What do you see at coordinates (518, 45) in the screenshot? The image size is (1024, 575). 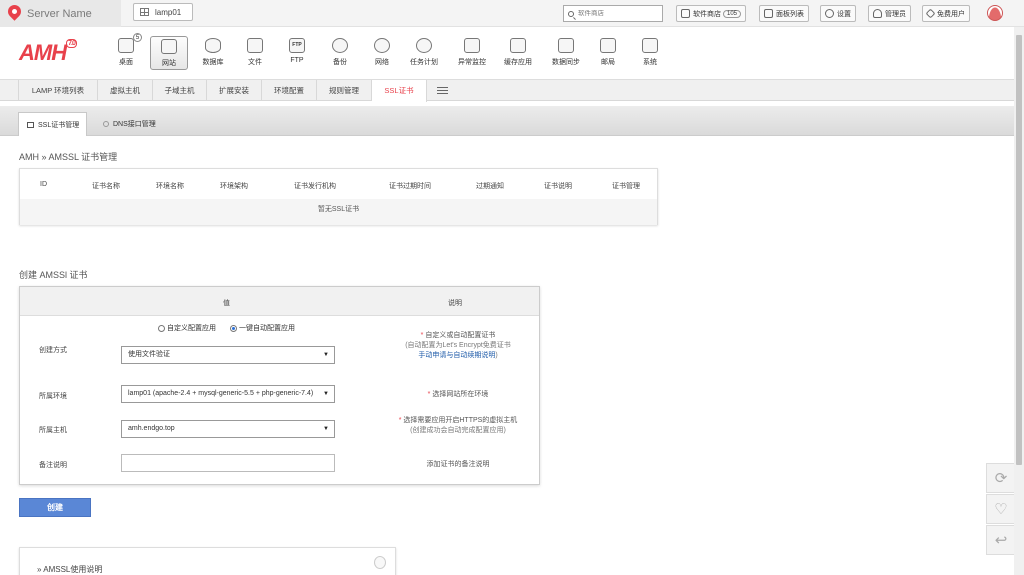 I see `cache-icon` at bounding box center [518, 45].